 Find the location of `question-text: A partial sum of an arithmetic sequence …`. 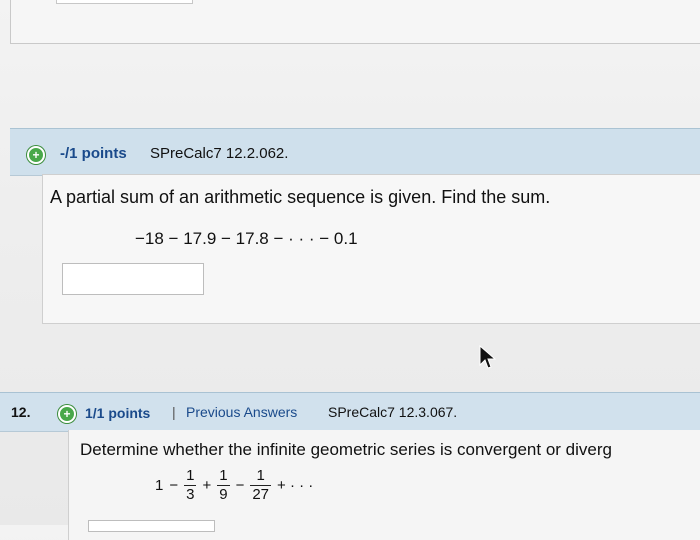

question-text: A partial sum of an arithmetic sequence … is located at coordinates (300, 197).